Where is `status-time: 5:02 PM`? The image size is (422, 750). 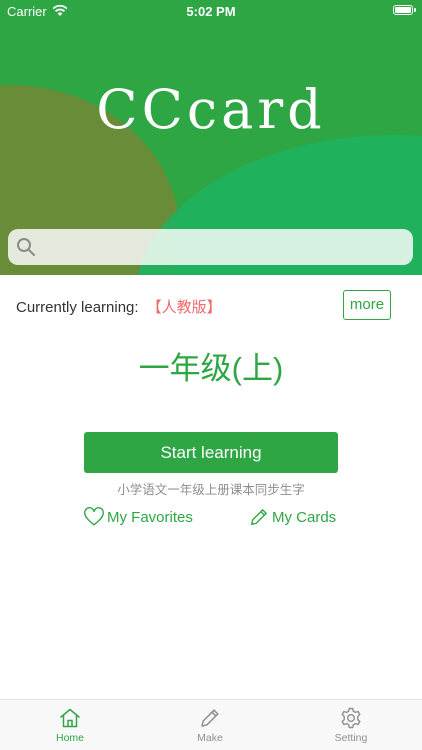
status-time: 5:02 PM is located at coordinates (211, 11).